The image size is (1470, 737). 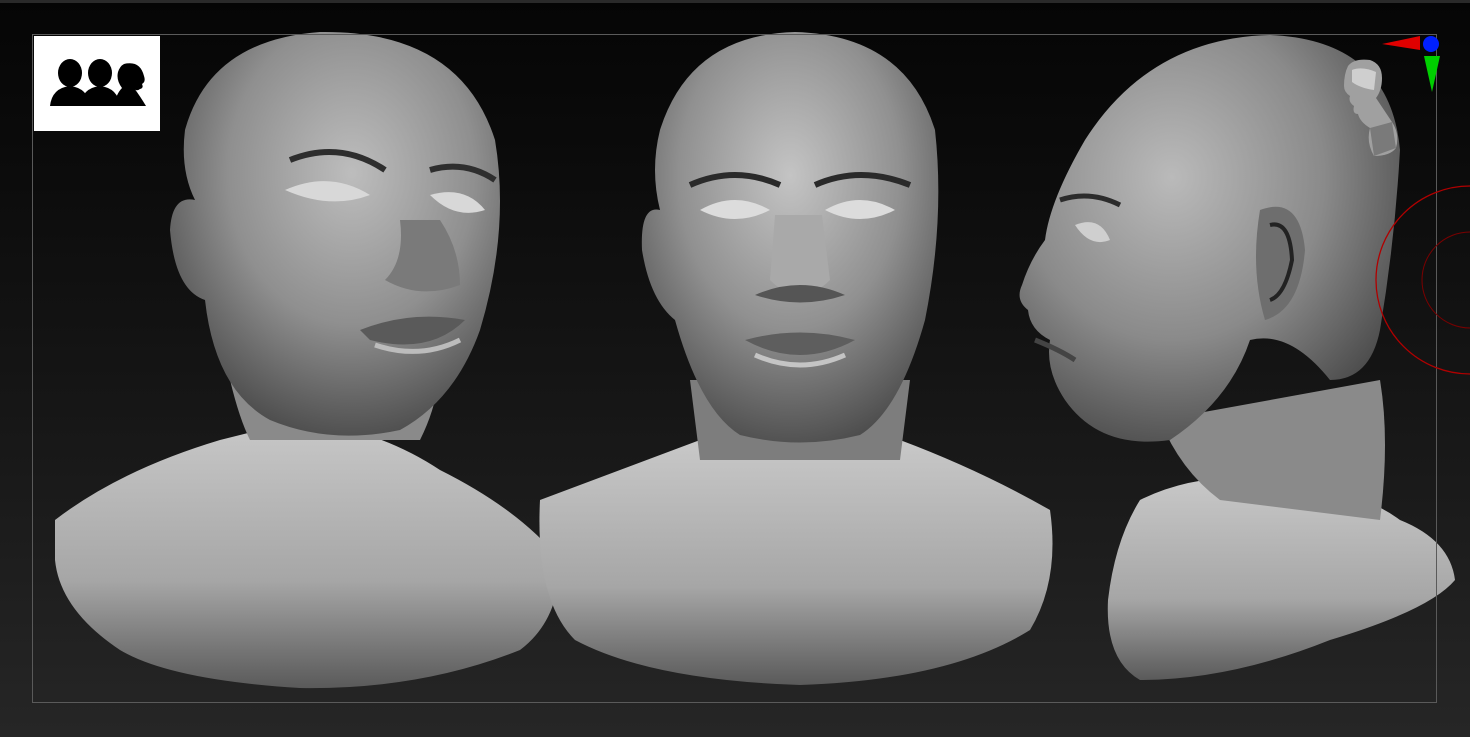 I want to click on axis-gizmo-icon, so click(x=1387, y=97).